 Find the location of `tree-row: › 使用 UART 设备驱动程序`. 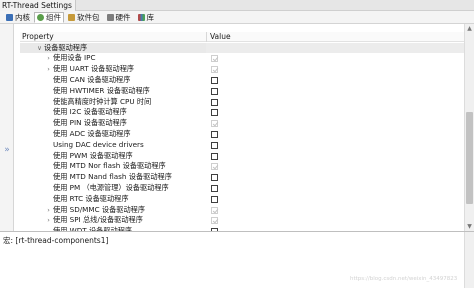

tree-row: › 使用 UART 设备驱动程序 is located at coordinates (242, 69).